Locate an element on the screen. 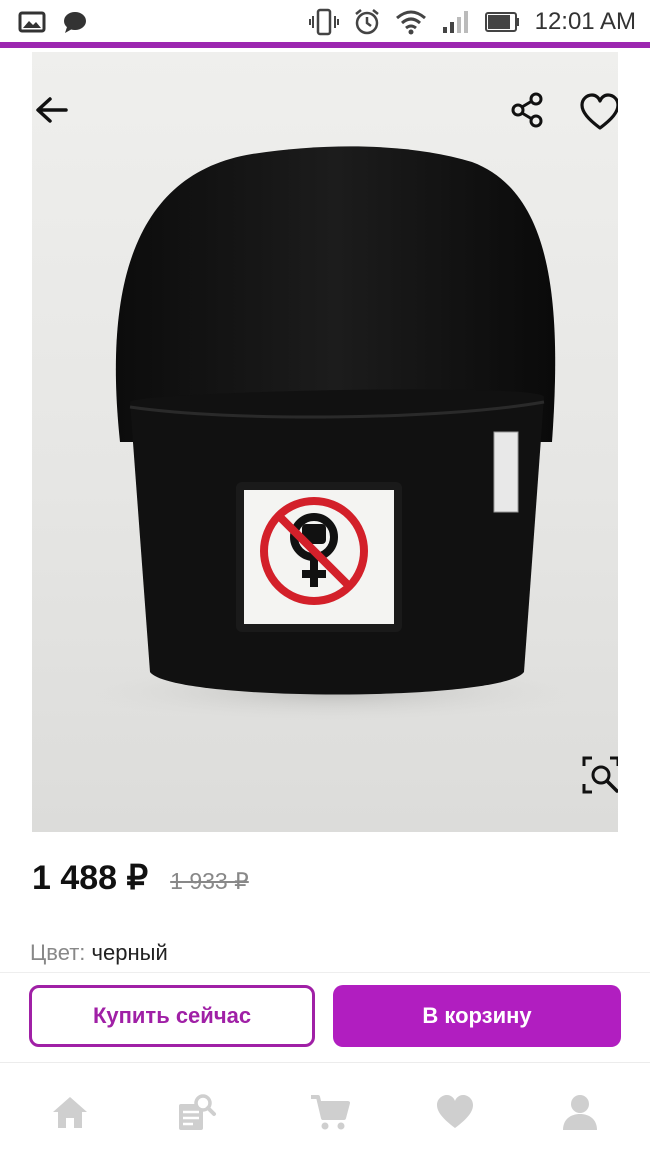 Image resolution: width=650 pixels, height=1157 pixels. profile-icon is located at coordinates (580, 1112).